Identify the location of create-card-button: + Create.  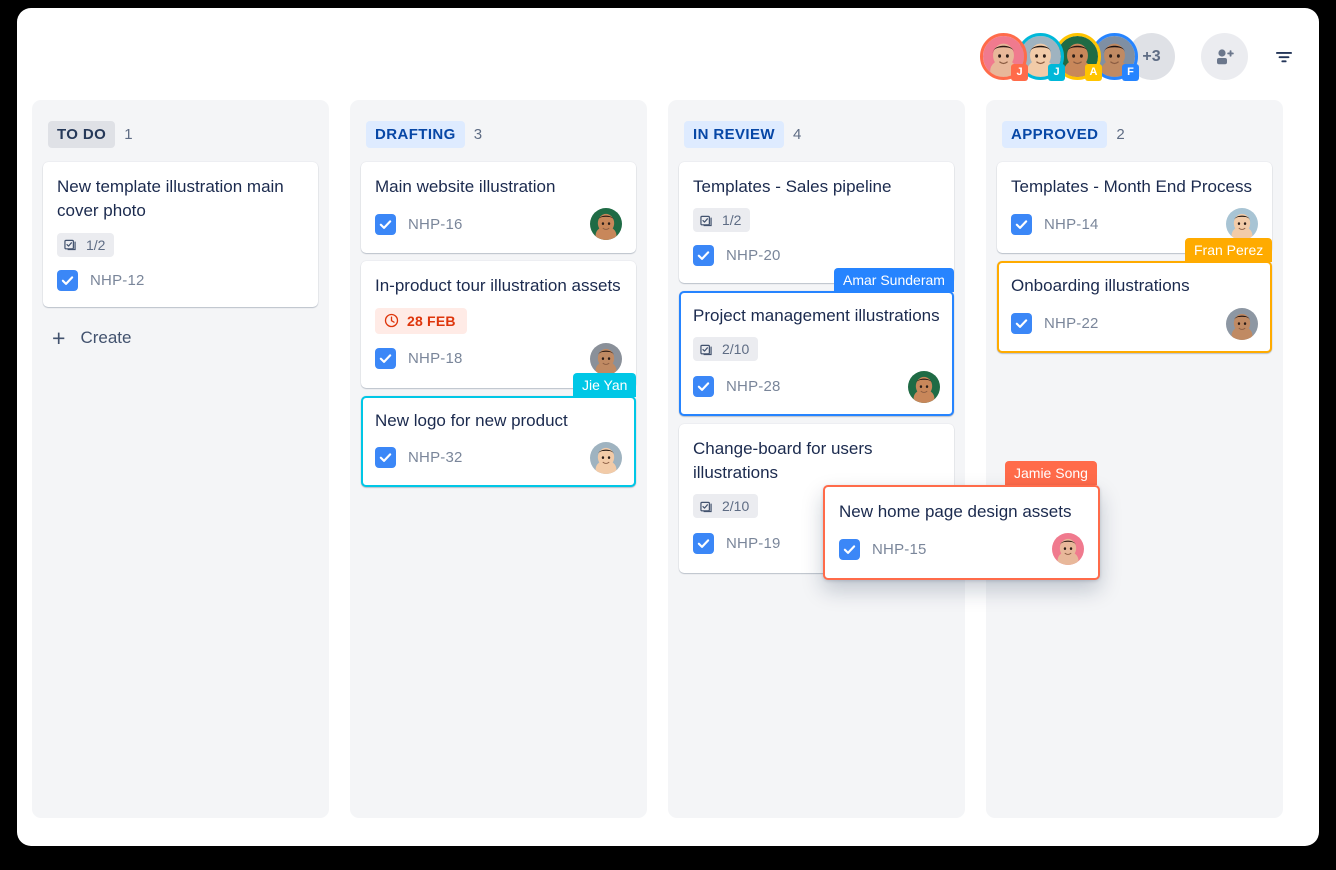
(89, 334).